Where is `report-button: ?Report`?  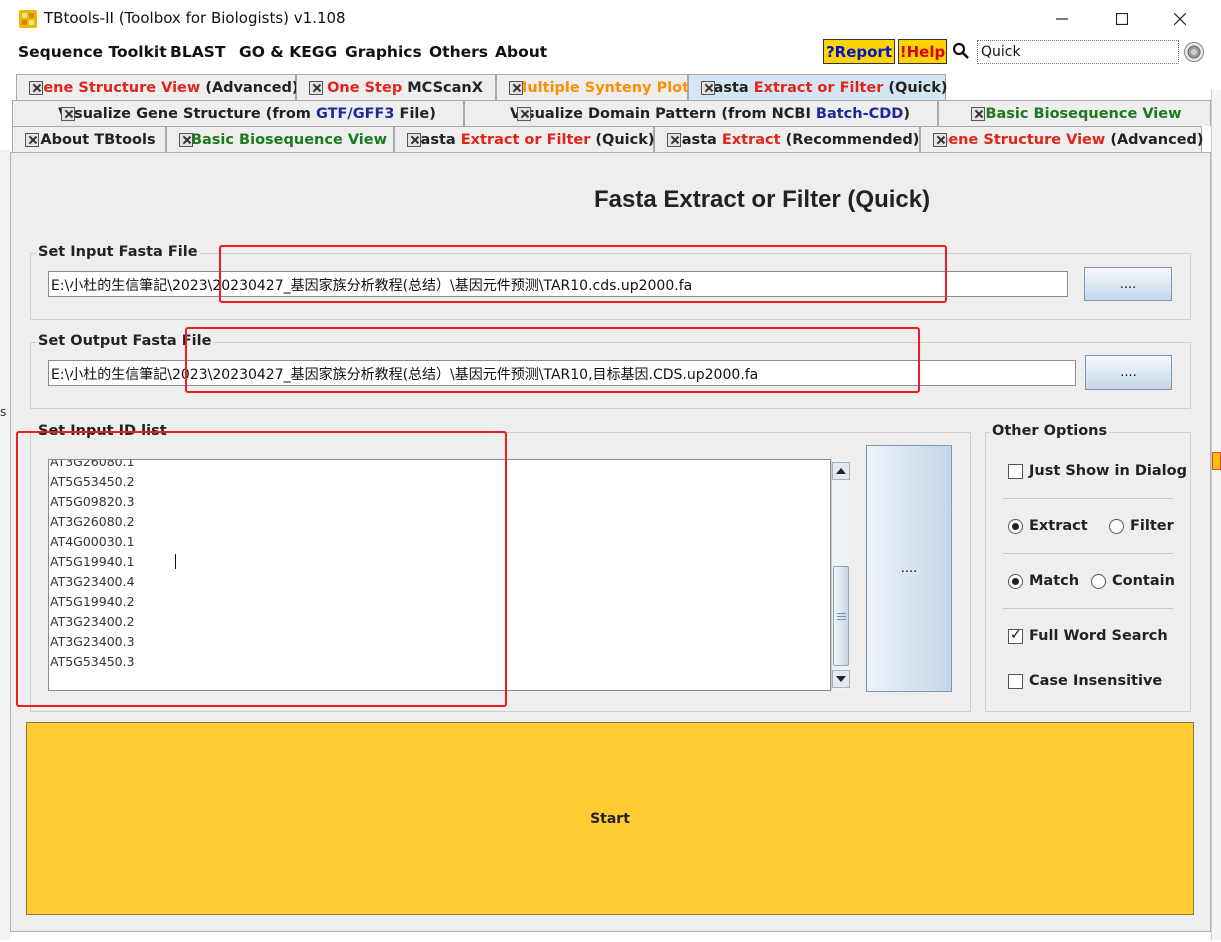
report-button: ?Report is located at coordinates (859, 51).